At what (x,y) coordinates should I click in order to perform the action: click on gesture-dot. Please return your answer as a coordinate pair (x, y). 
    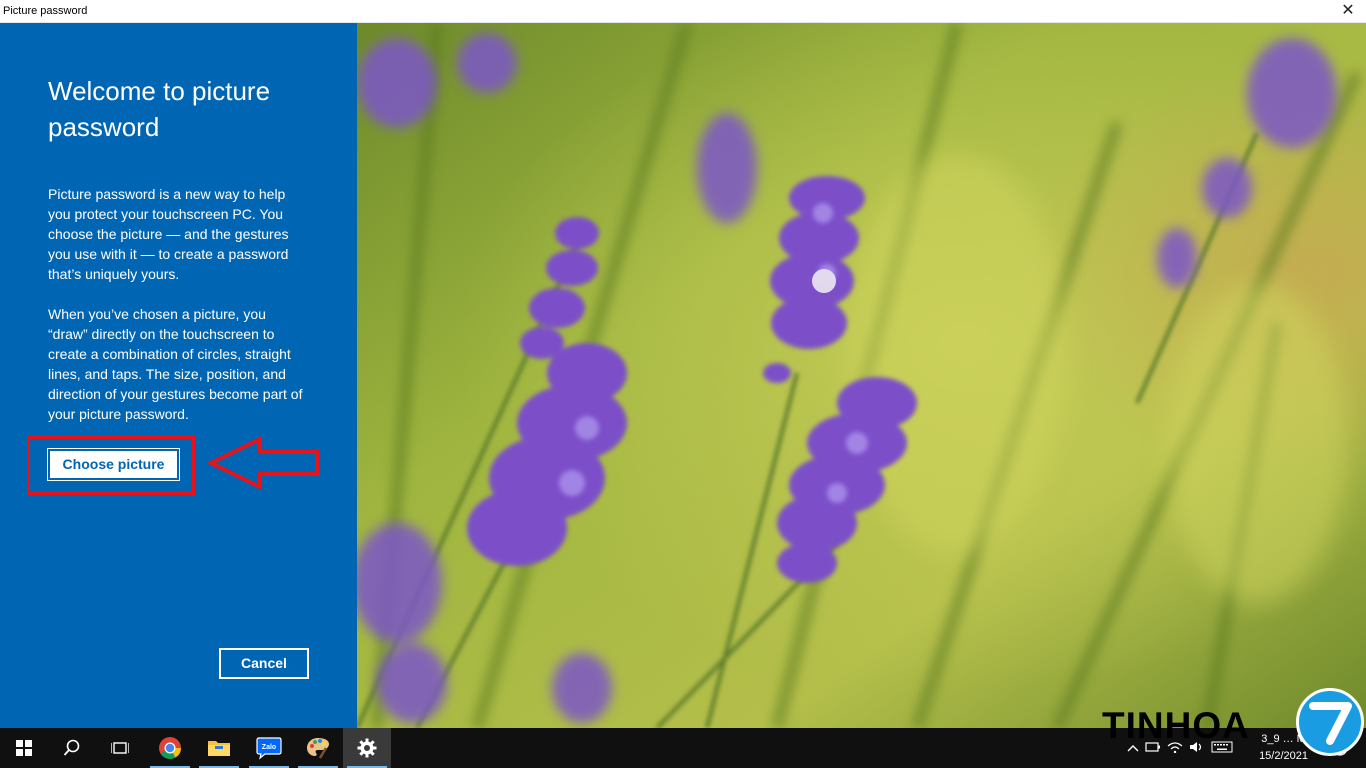
    Looking at the image, I should click on (824, 281).